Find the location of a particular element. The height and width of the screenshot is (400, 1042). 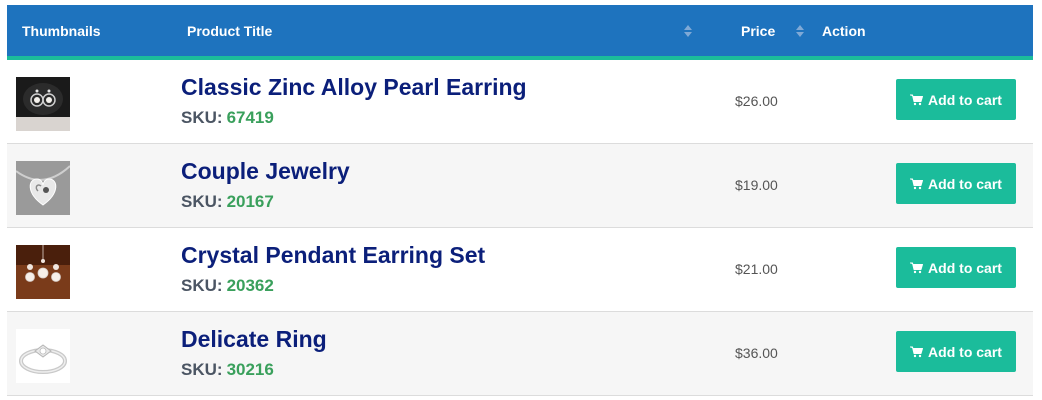

product-price: $36.00 is located at coordinates (756, 353).